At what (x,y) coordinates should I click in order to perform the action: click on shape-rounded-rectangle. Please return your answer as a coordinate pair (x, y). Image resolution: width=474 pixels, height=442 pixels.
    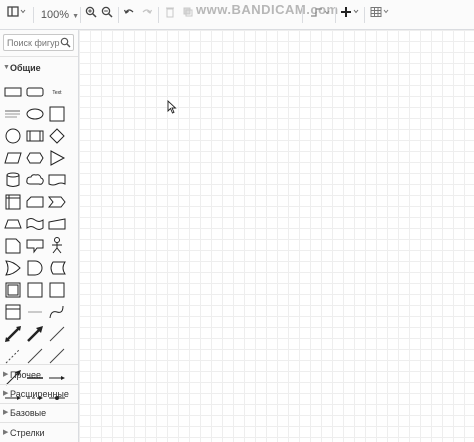
    Looking at the image, I should click on (35, 92).